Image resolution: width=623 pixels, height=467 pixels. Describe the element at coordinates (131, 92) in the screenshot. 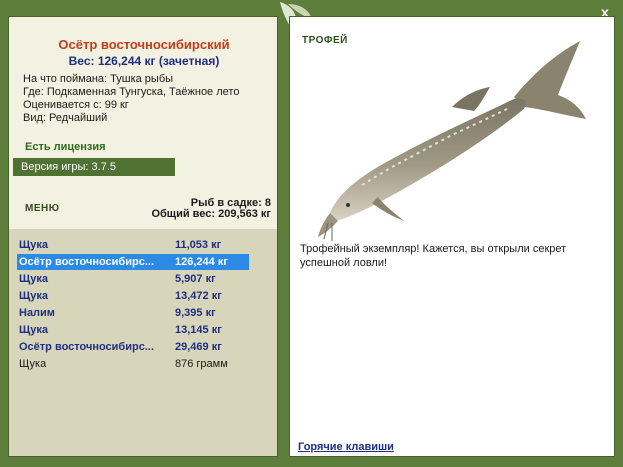

I see `location-info: Где: Подкаменная Тунгуска, Таёжное лето` at that location.